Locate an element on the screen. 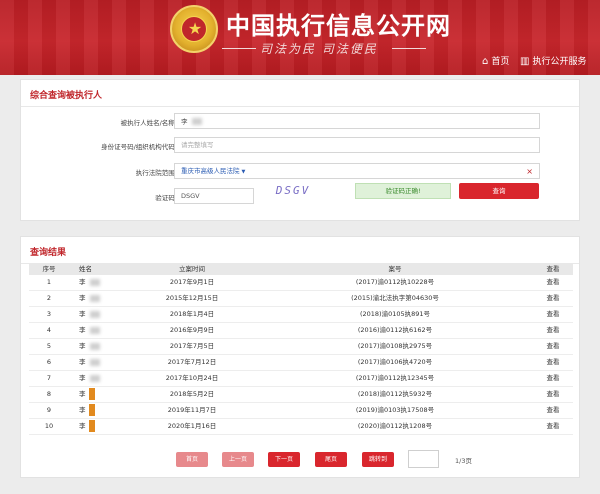 This screenshot has height=494, width=600. prev-page-button: 上一页 is located at coordinates (238, 459).